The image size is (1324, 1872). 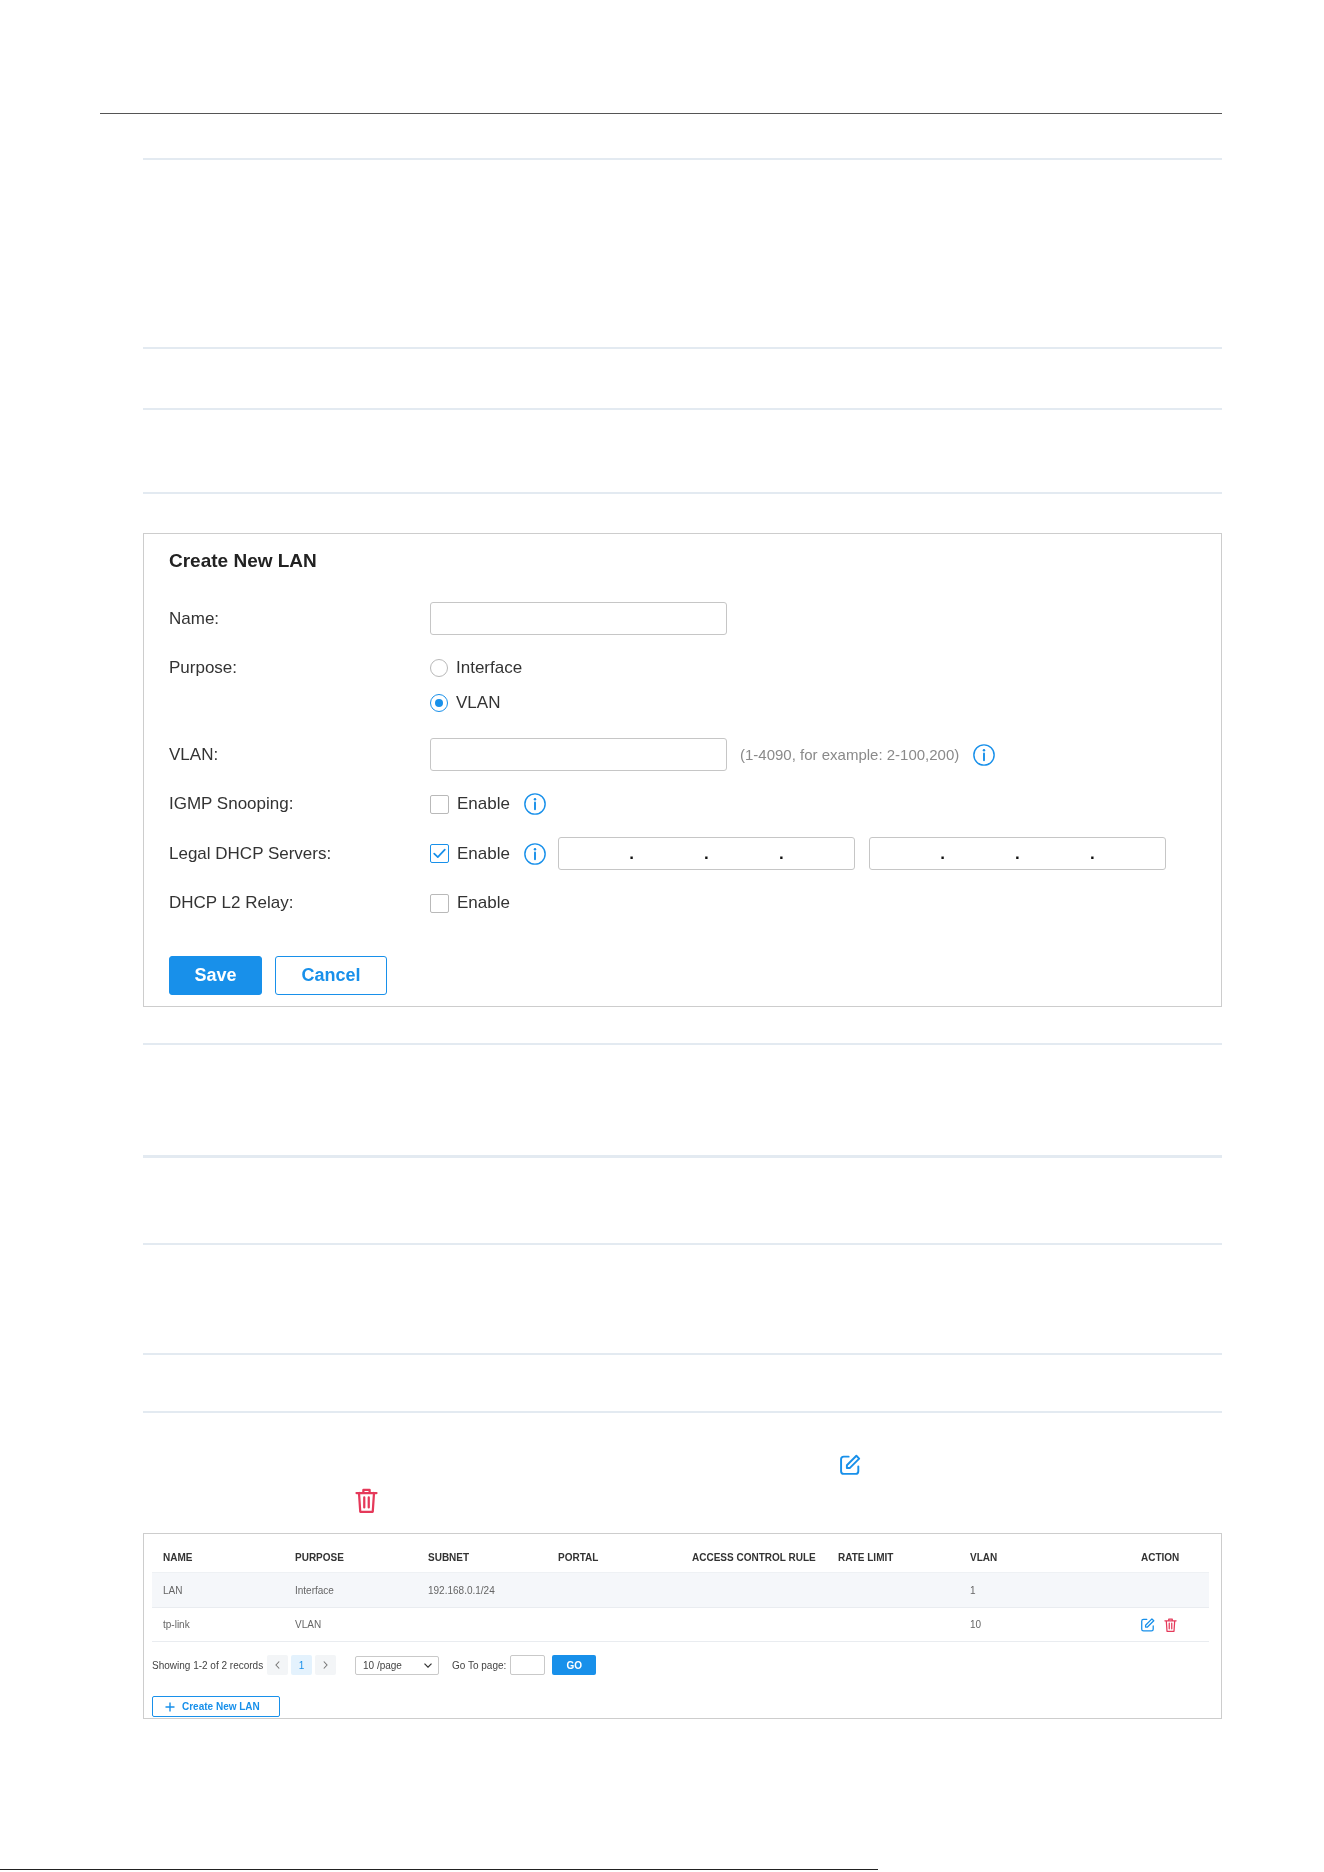 I want to click on plus-icon, so click(x=170, y=1706).